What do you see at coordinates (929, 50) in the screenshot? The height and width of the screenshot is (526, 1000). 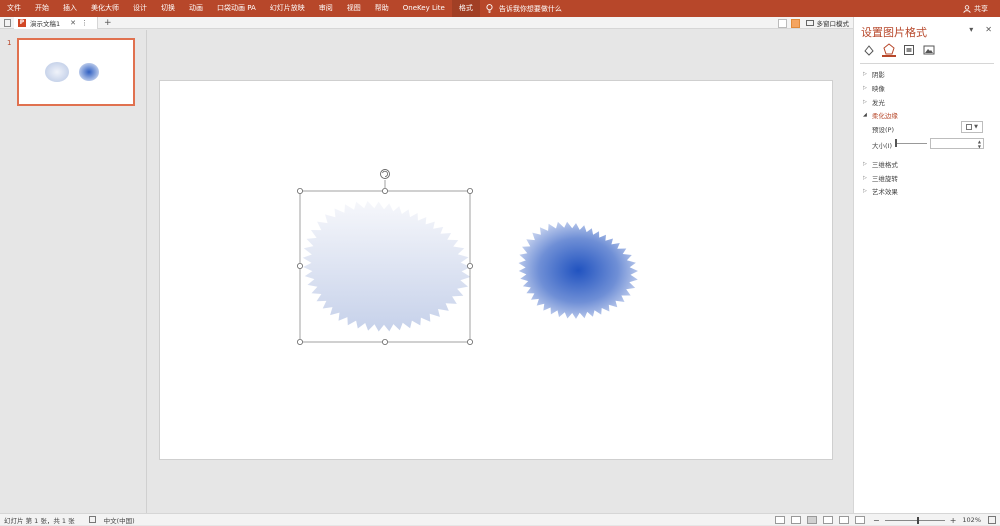 I see `picture-icon` at bounding box center [929, 50].